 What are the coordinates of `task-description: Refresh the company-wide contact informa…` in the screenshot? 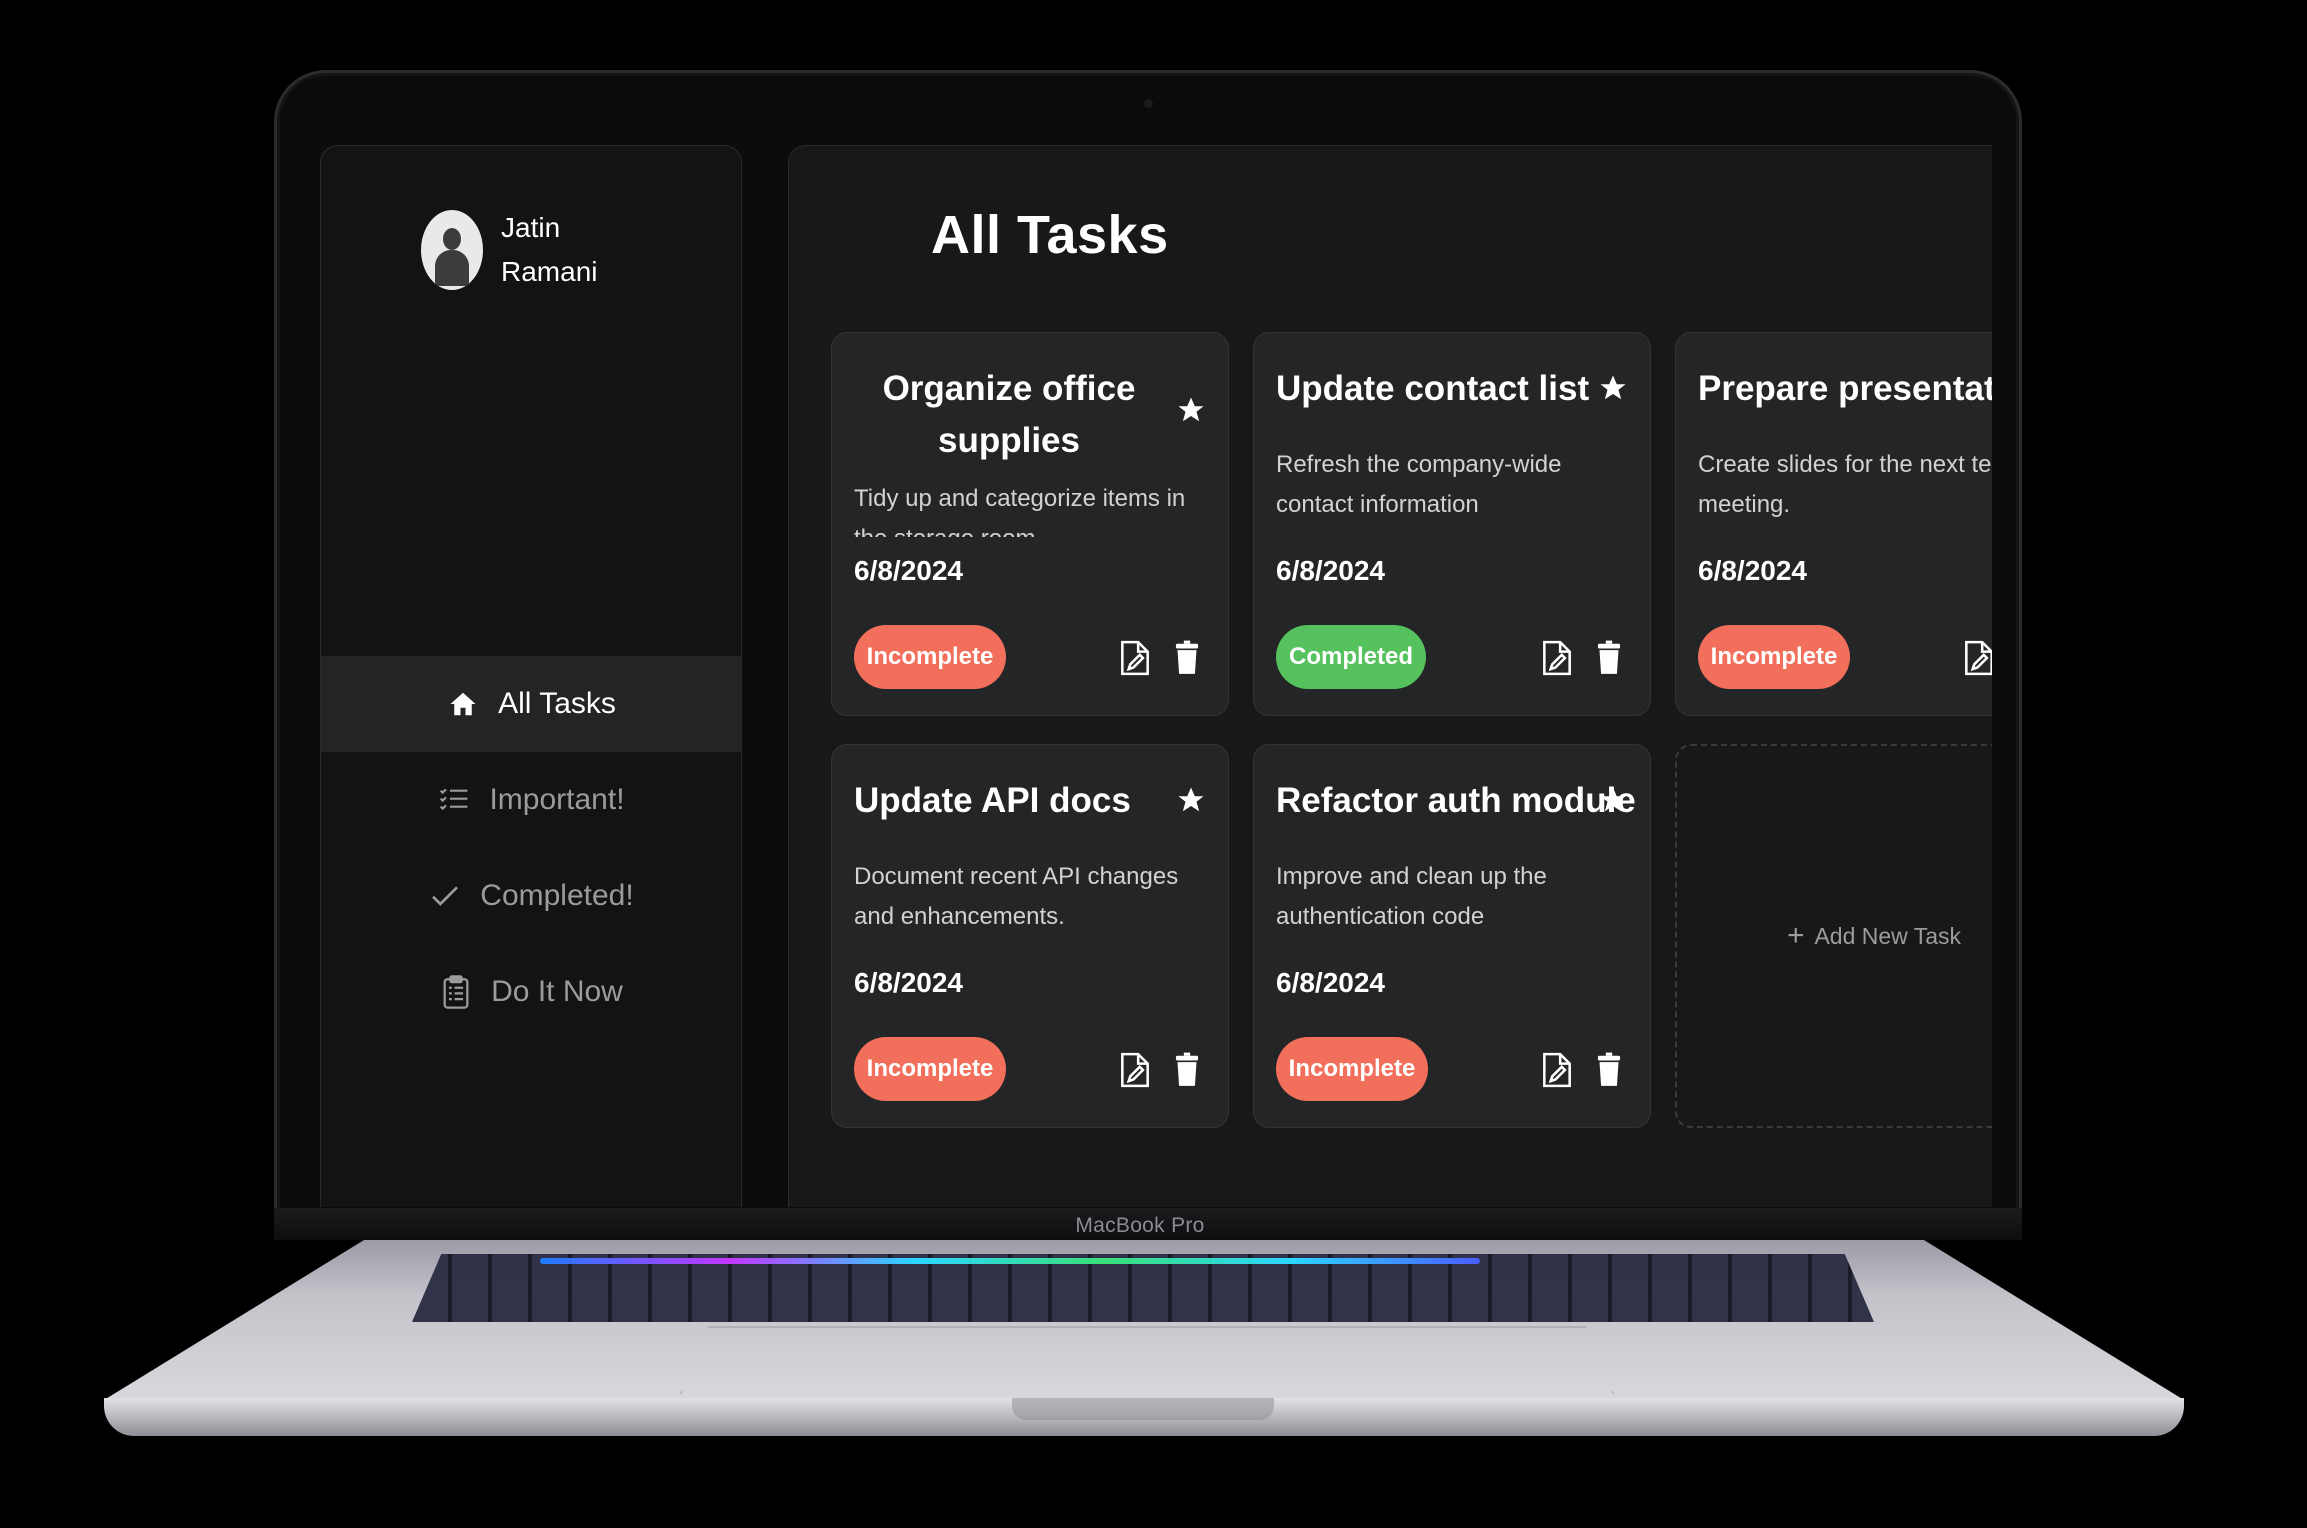 It's located at (1419, 484).